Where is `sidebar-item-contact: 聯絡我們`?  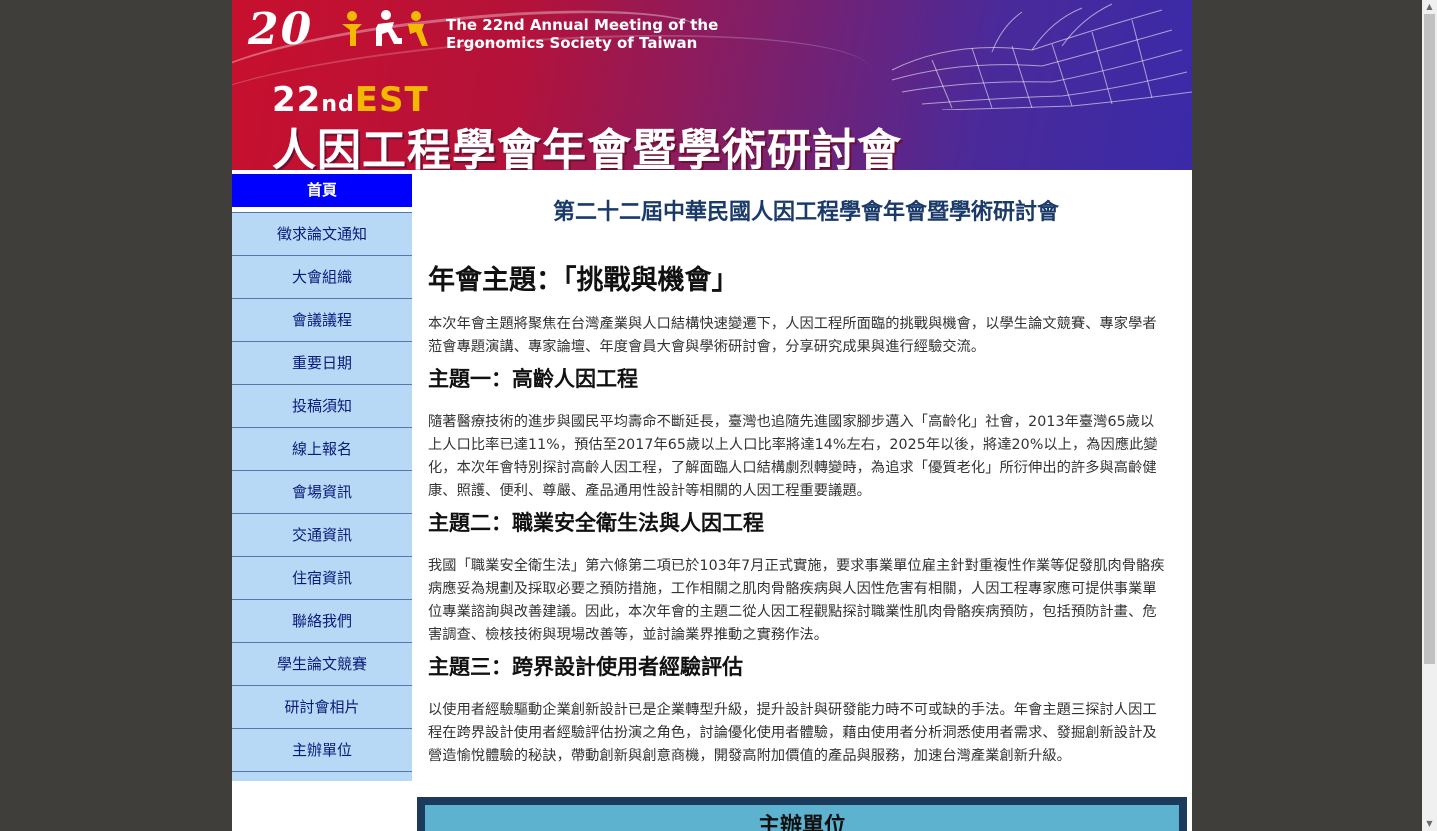 sidebar-item-contact: 聯絡我們 is located at coordinates (322, 620).